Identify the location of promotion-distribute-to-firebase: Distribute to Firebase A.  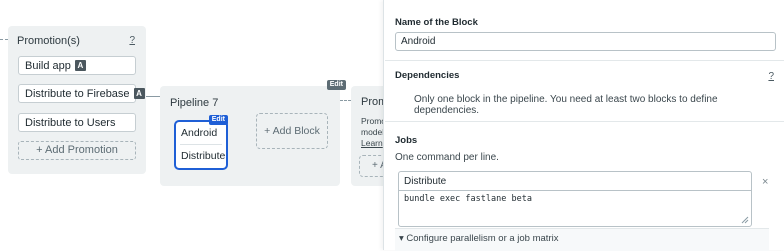
(81, 93).